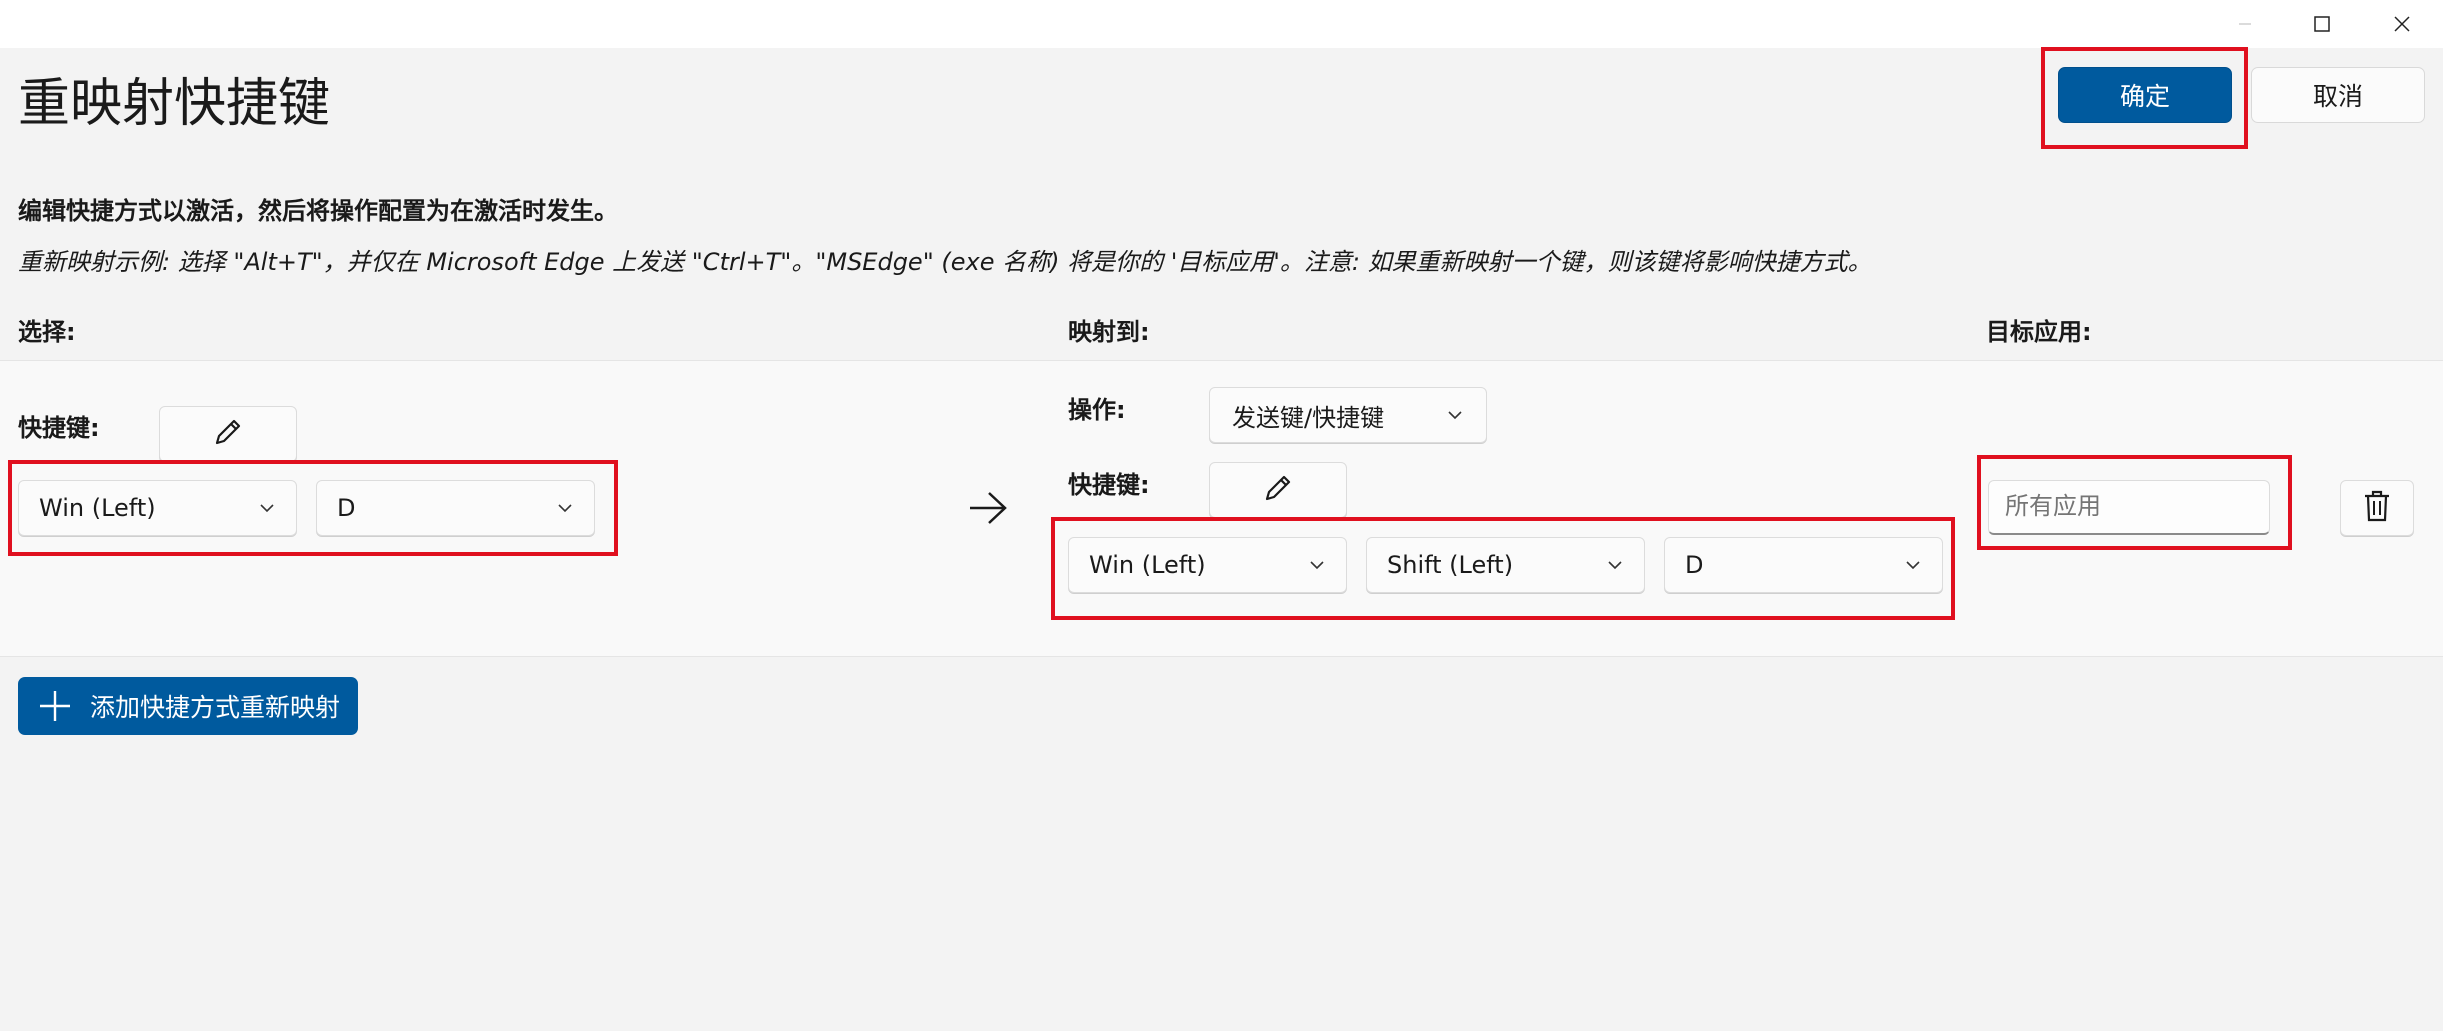  What do you see at coordinates (1803, 565) in the screenshot?
I see `mapped-key-dropdown-3: D` at bounding box center [1803, 565].